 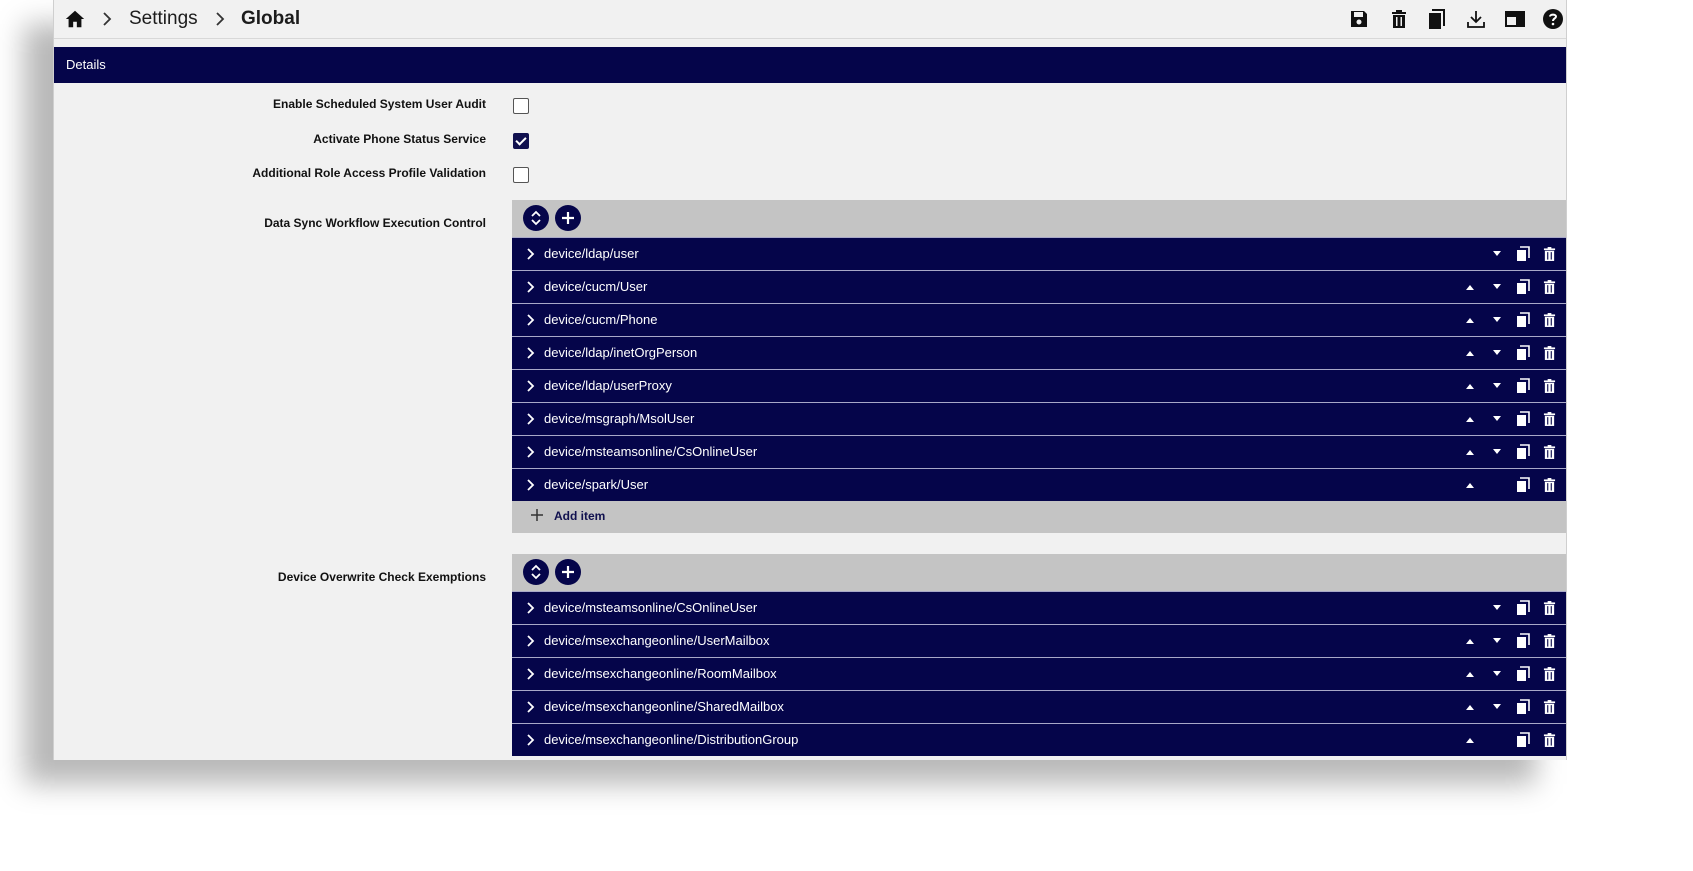 What do you see at coordinates (1515, 19) in the screenshot?
I see `panel-icon` at bounding box center [1515, 19].